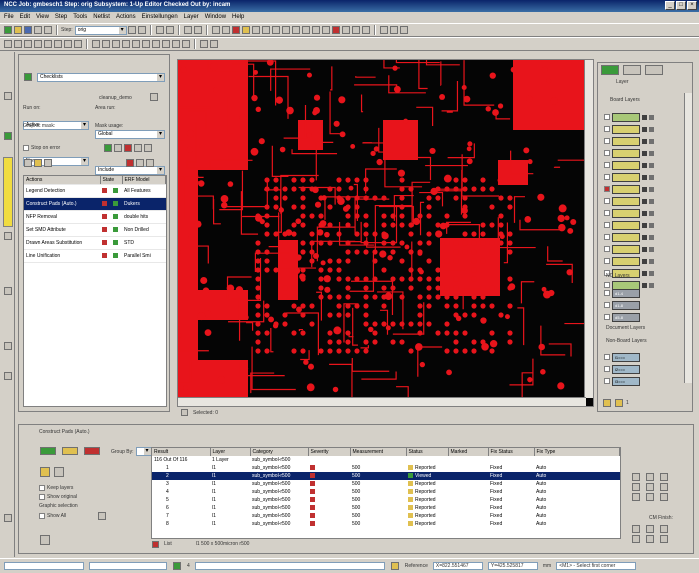 This screenshot has width=699, height=573. What do you see at coordinates (626, 369) in the screenshot?
I see `layer-box: l2===` at bounding box center [626, 369].